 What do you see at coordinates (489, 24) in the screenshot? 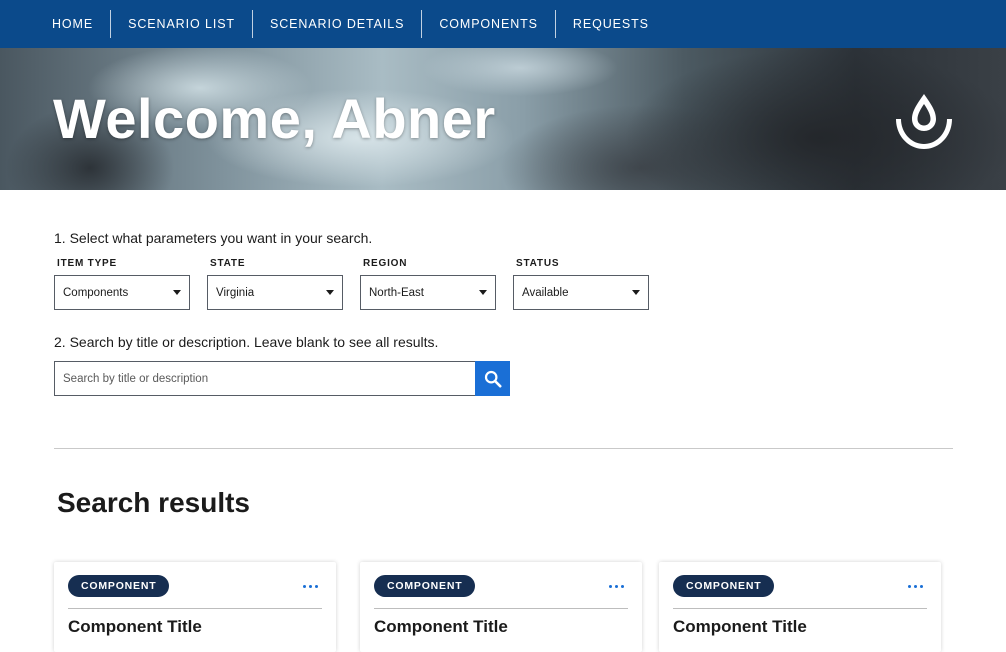
I see `nav-item-components: COMPONENTS` at bounding box center [489, 24].